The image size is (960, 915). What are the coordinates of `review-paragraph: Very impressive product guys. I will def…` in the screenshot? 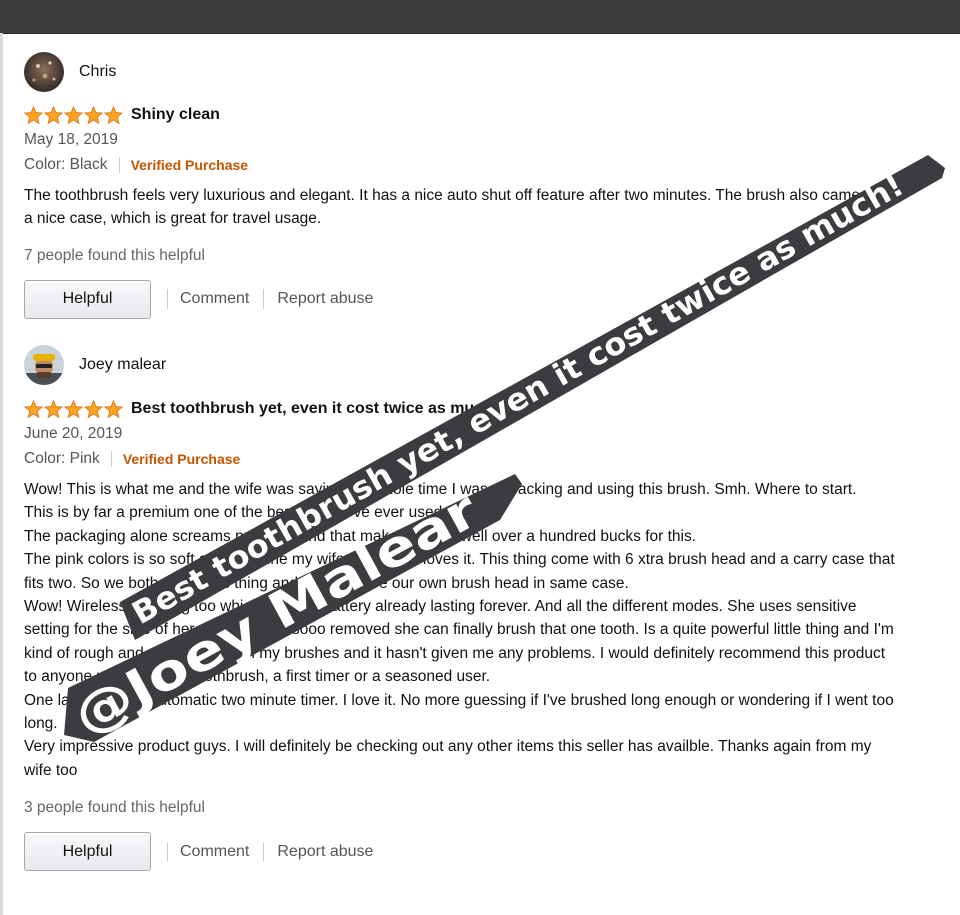 It's located at (448, 758).